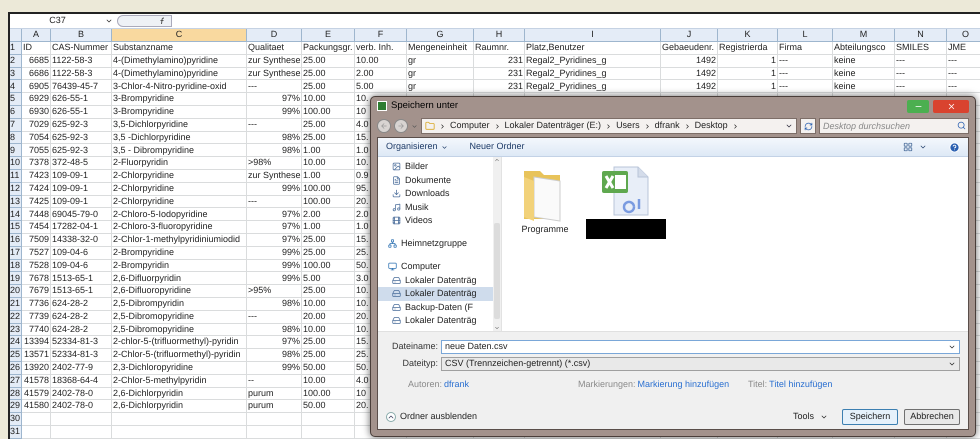  I want to click on breadcrumb-item: dfrank, so click(667, 126).